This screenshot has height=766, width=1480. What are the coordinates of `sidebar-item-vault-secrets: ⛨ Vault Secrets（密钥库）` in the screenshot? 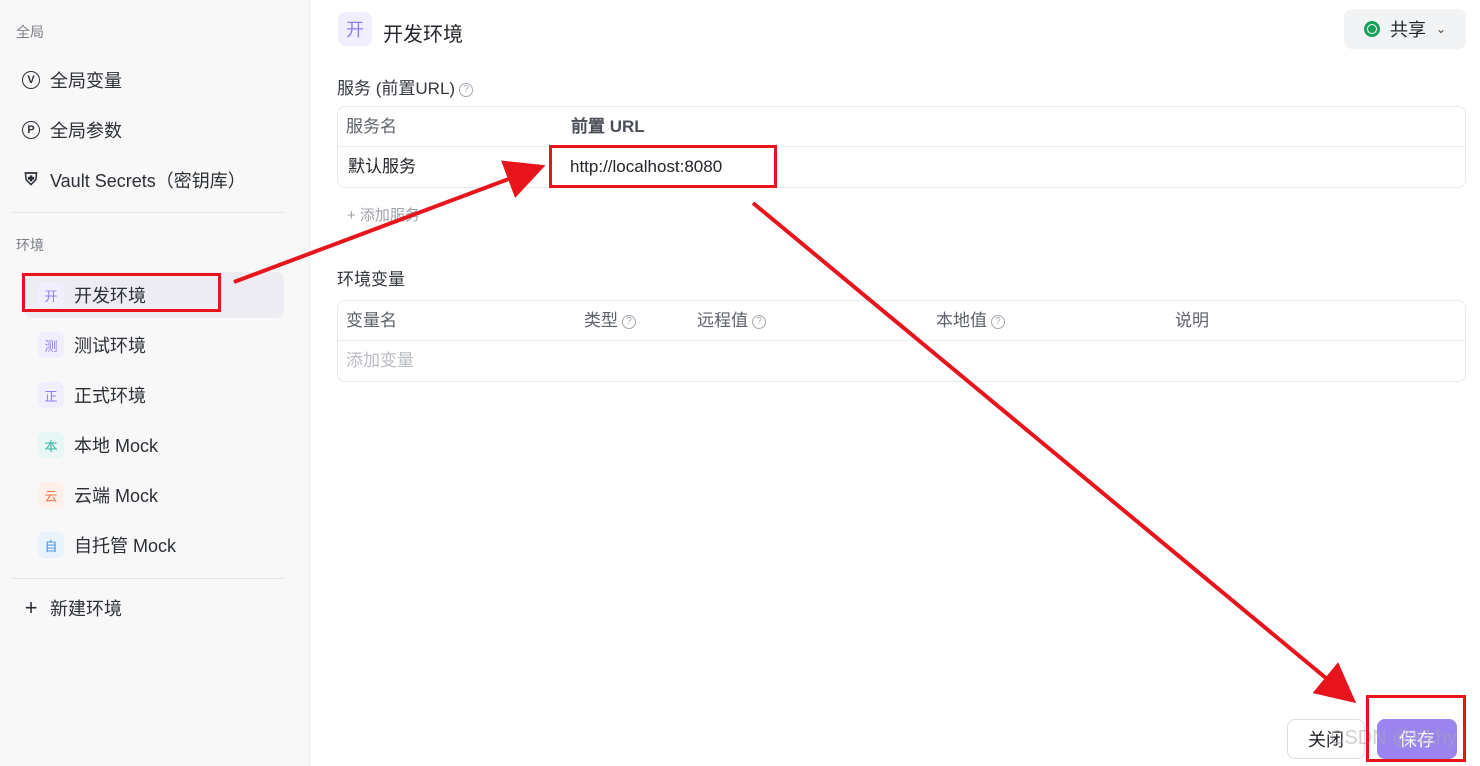 It's located at (148, 180).